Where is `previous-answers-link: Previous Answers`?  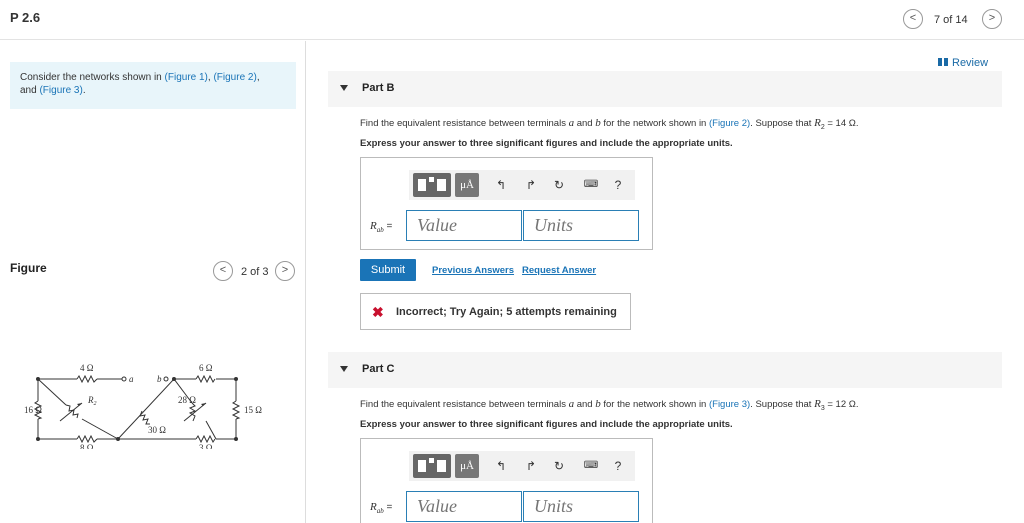 previous-answers-link: Previous Answers is located at coordinates (473, 270).